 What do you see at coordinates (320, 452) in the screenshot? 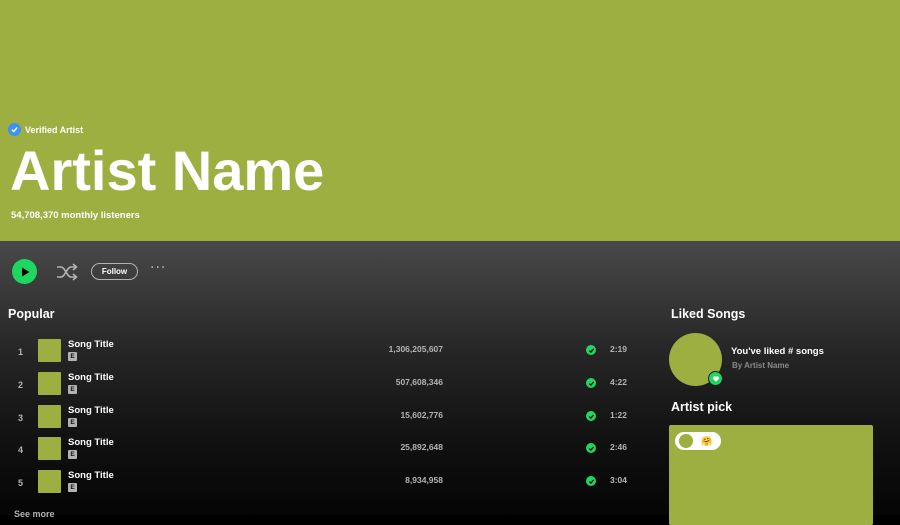
I see `table-row: 4 Song Title E 25,892,648 2:46` at bounding box center [320, 452].